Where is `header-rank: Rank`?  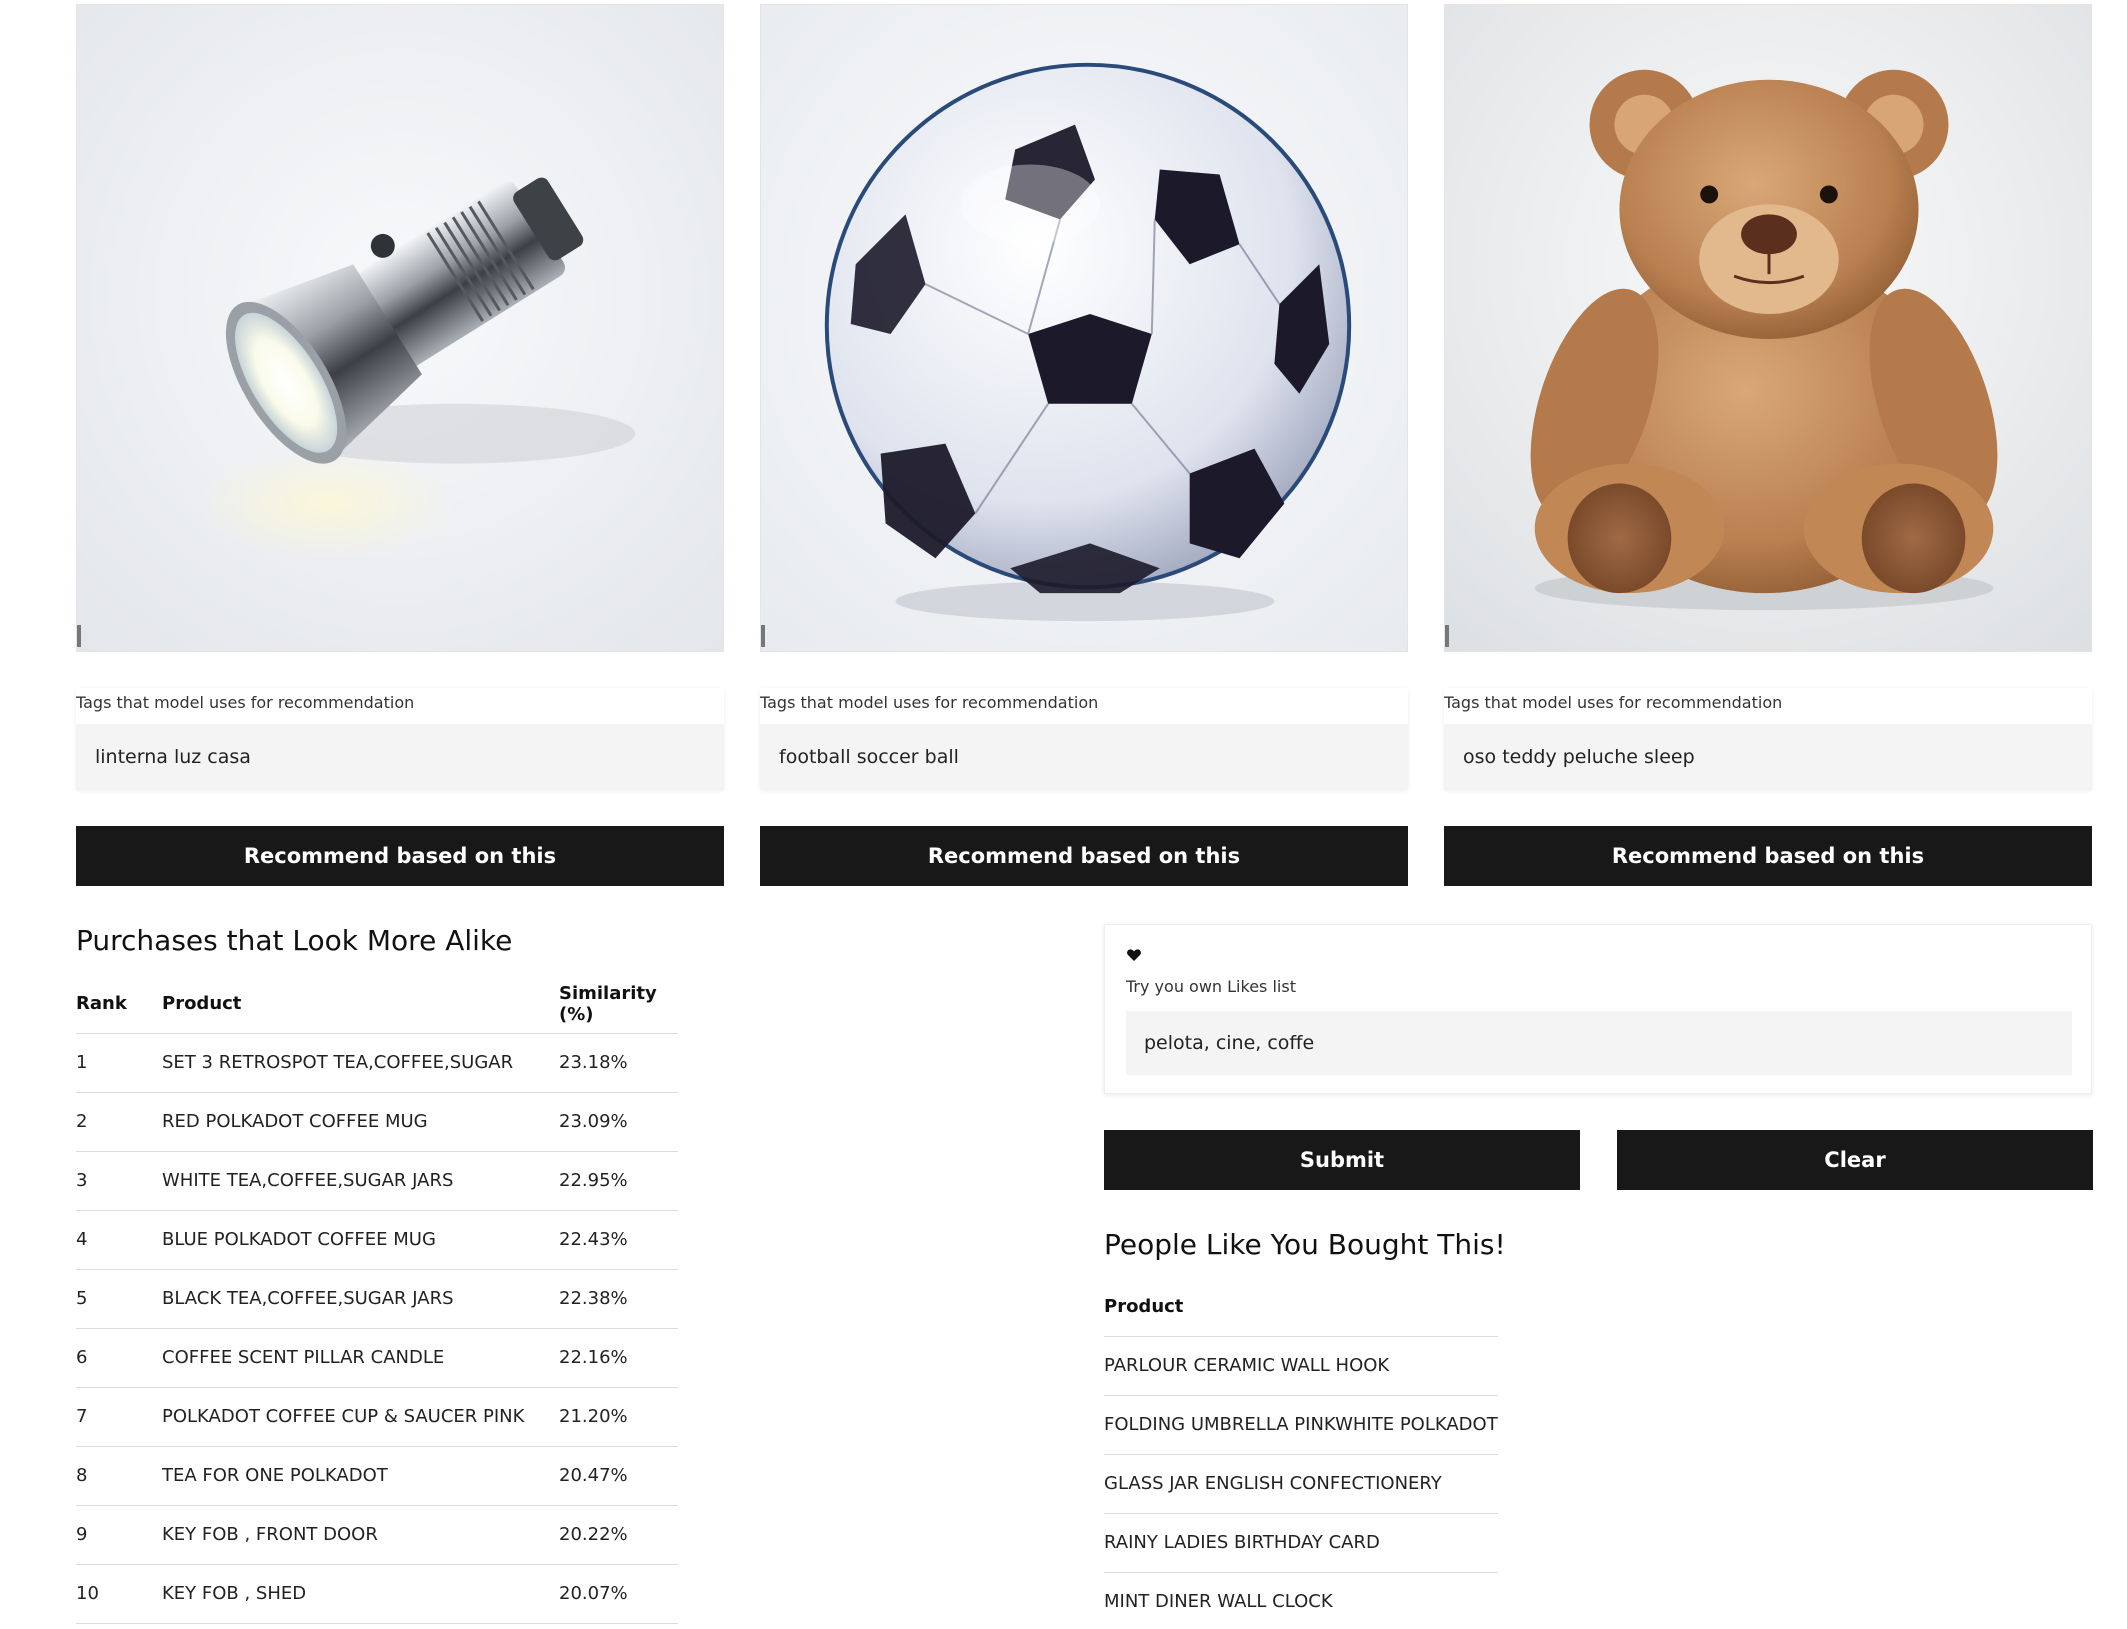 header-rank: Rank is located at coordinates (119, 1004).